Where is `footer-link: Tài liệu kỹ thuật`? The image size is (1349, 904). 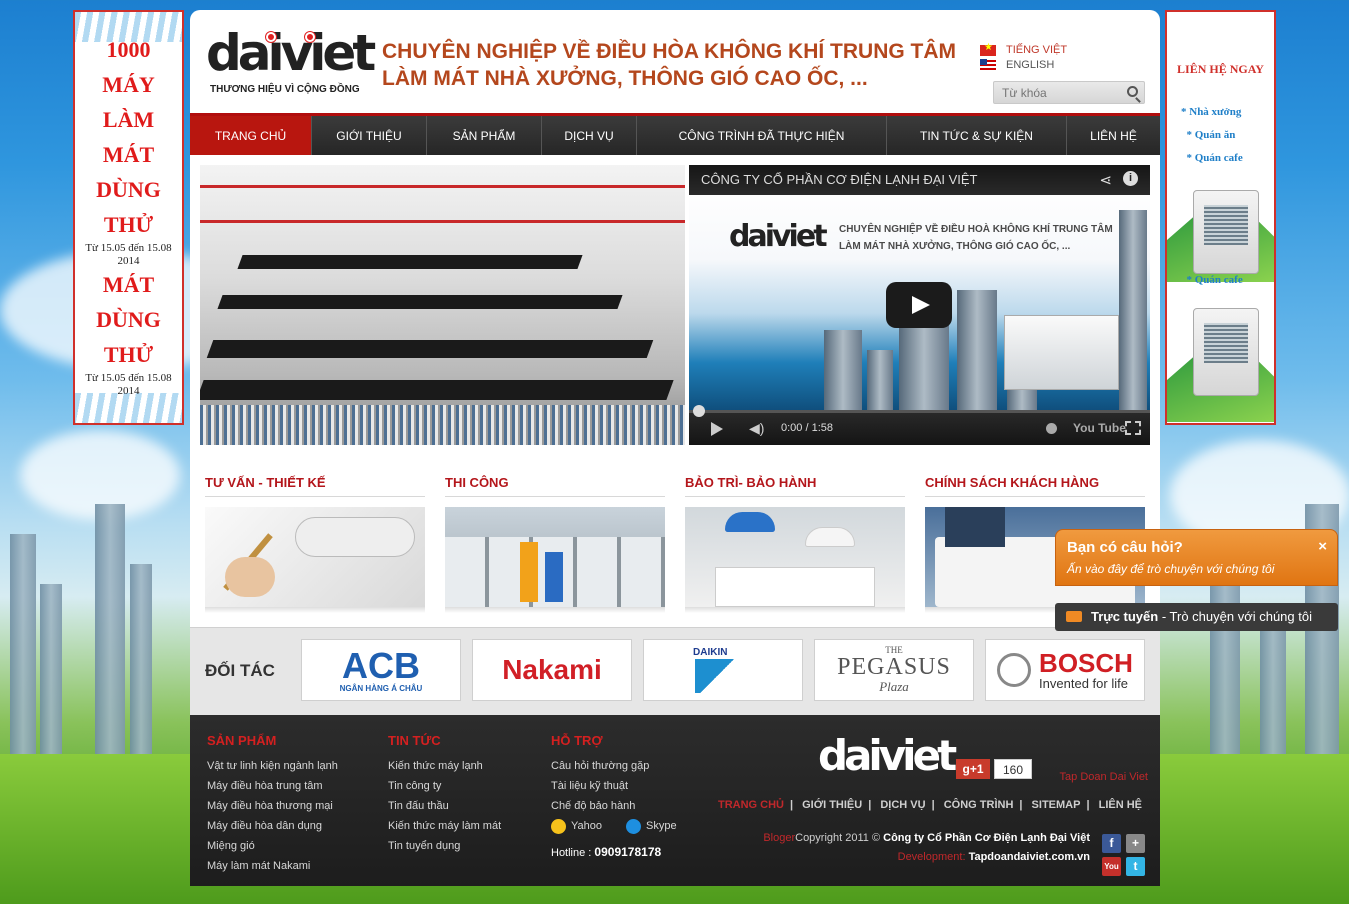 footer-link: Tài liệu kỹ thuật is located at coordinates (614, 786).